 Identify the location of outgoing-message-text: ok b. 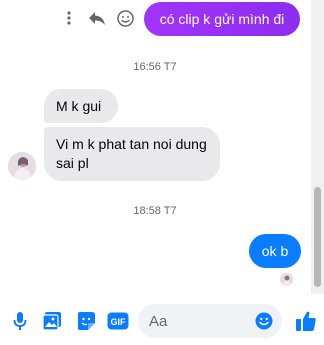
(275, 251).